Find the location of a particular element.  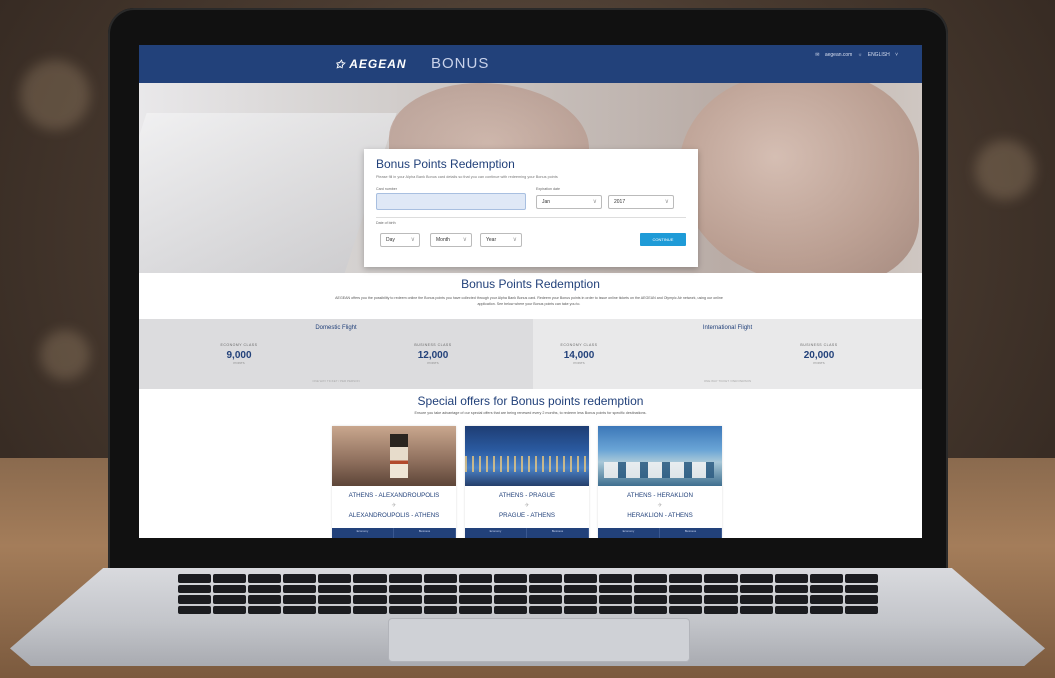

points-unit: POINTS is located at coordinates (433, 363).